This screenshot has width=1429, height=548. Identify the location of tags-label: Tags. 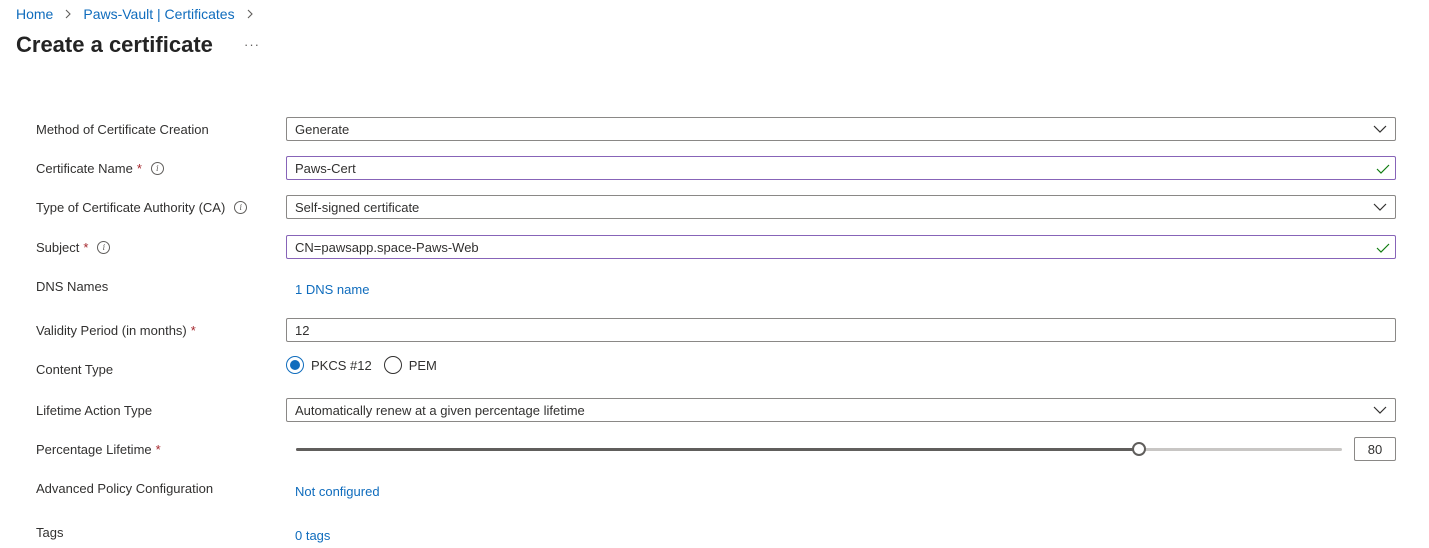
(50, 532).